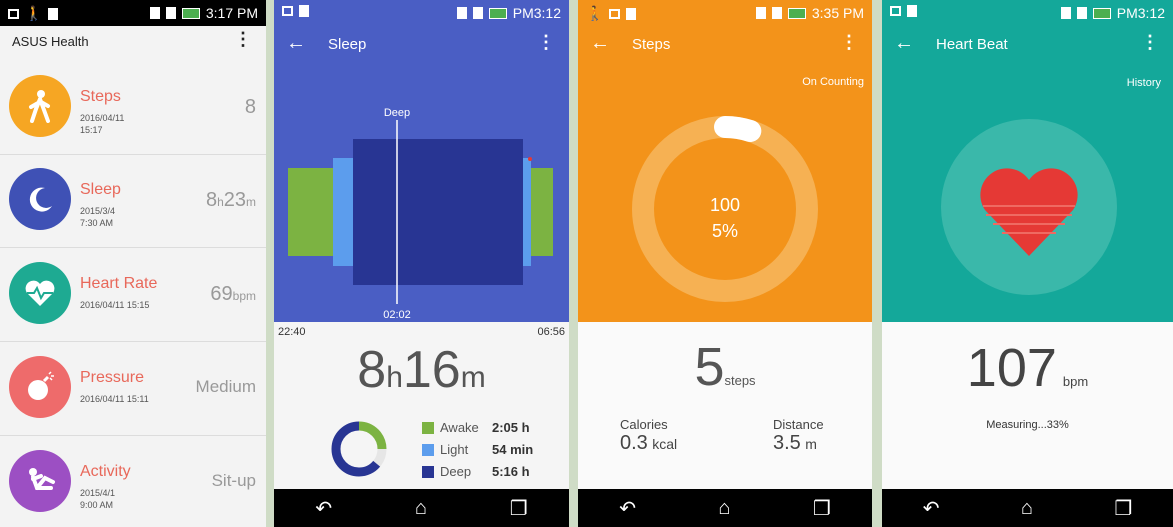  What do you see at coordinates (428, 472) in the screenshot?
I see `deep-swatch` at bounding box center [428, 472].